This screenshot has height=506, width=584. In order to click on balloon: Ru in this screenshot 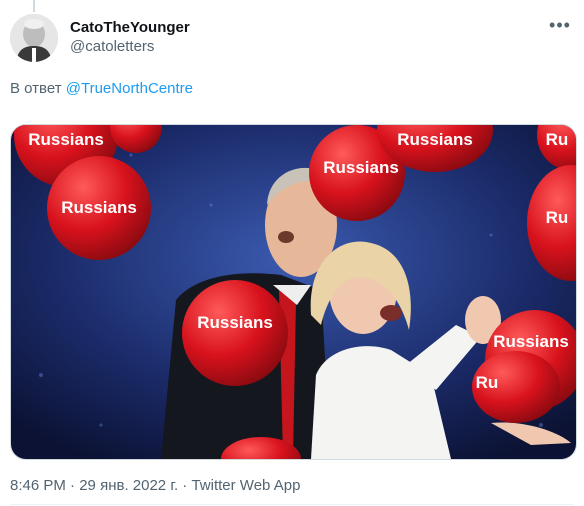, I will do `click(516, 387)`.